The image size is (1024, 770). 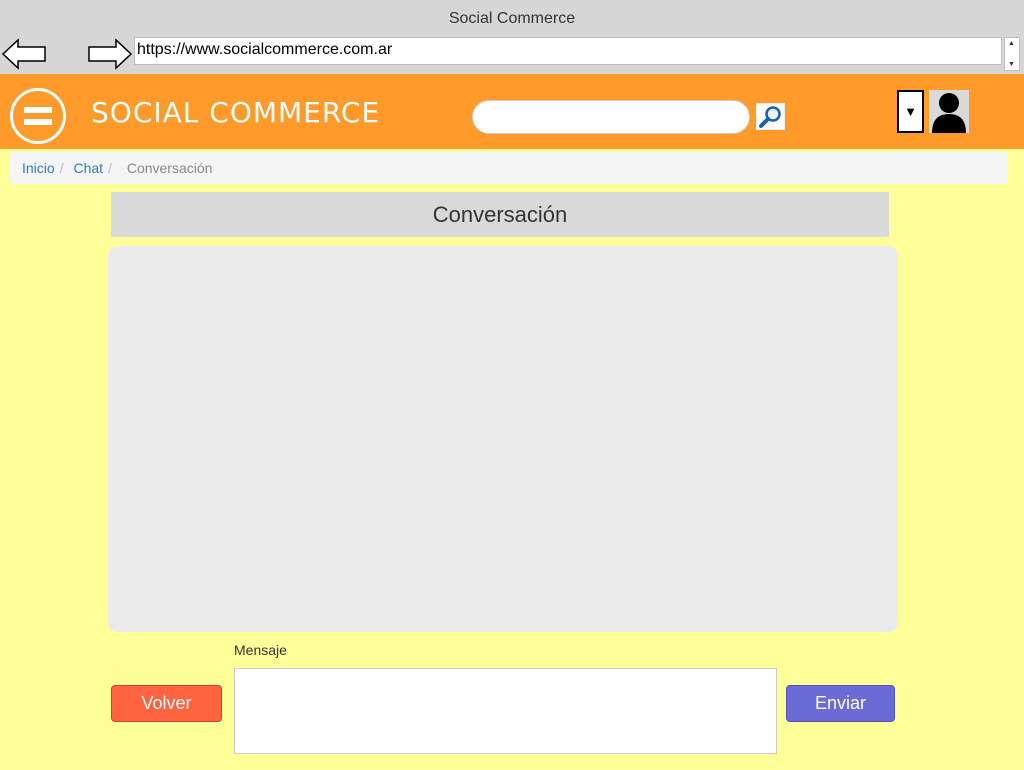 What do you see at coordinates (260, 650) in the screenshot?
I see `message-label: Mensaje` at bounding box center [260, 650].